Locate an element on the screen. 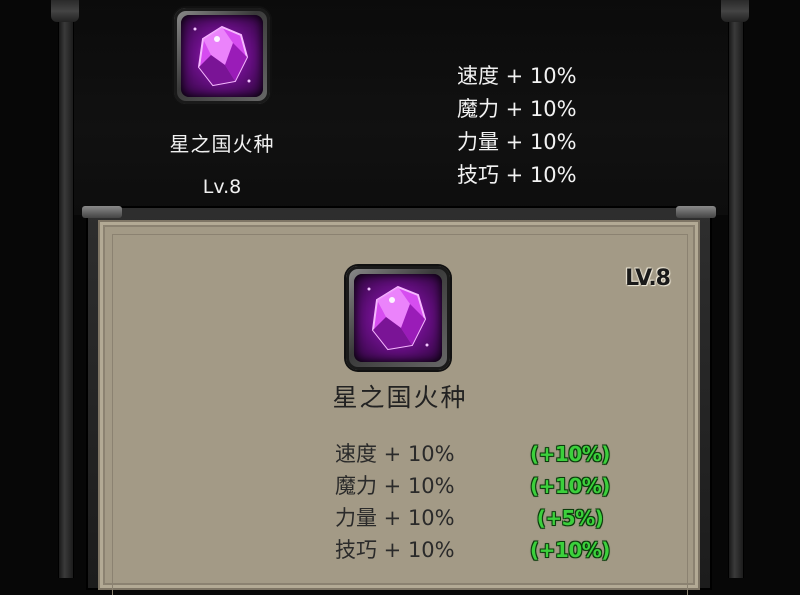 This screenshot has width=800, height=595. detail-bonus-skill: (+10%) is located at coordinates (570, 550).